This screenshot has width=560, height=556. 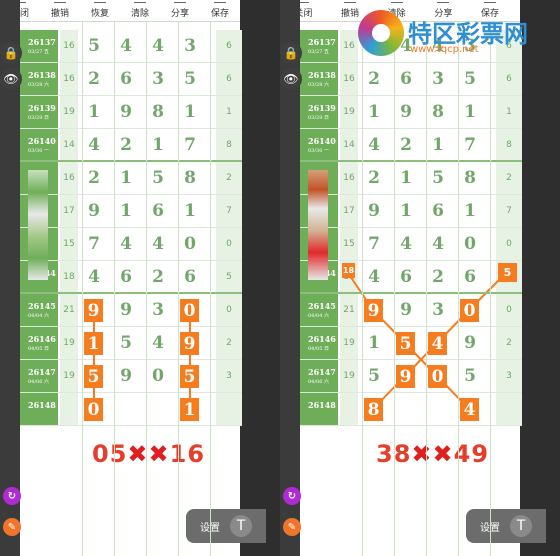 What do you see at coordinates (94, 79) in the screenshot?
I see `digit-cell: 2` at bounding box center [94, 79].